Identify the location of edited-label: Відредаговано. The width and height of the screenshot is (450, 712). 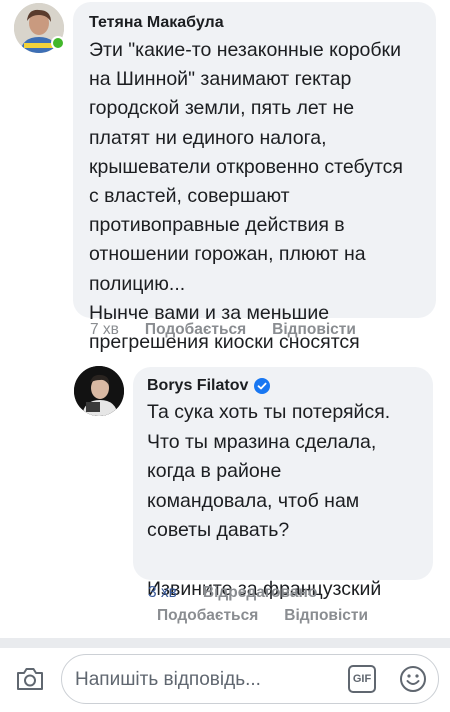
(260, 593).